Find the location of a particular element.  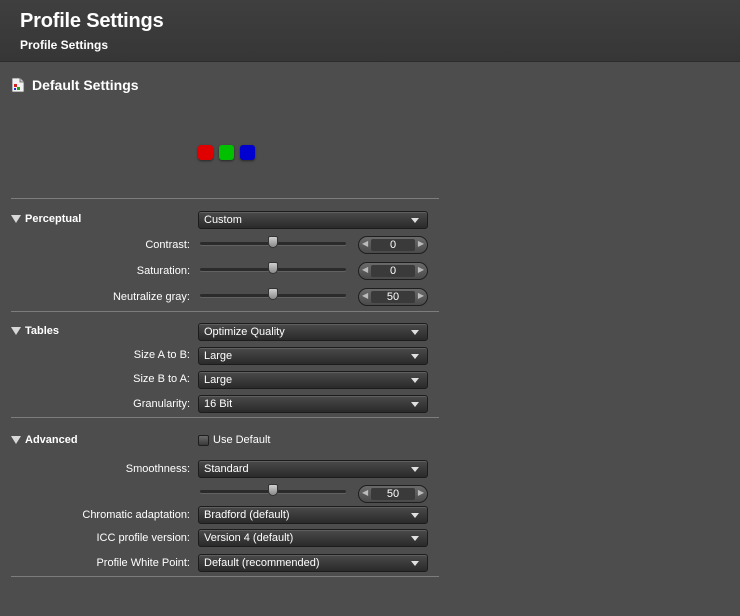

size-b-to-a-popup: Large is located at coordinates (313, 380).